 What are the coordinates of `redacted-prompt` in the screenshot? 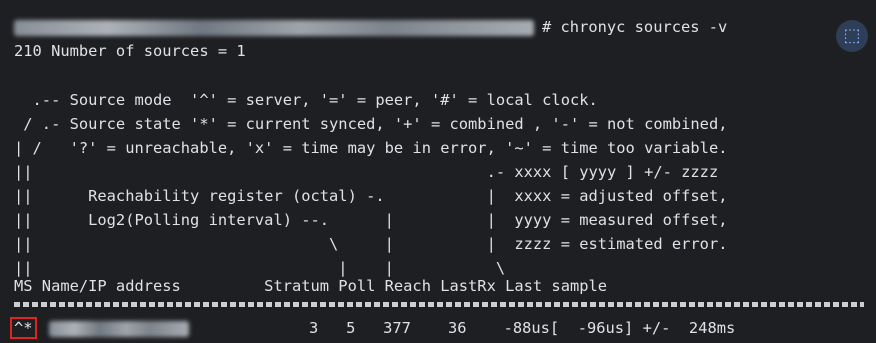 It's located at (274, 27).